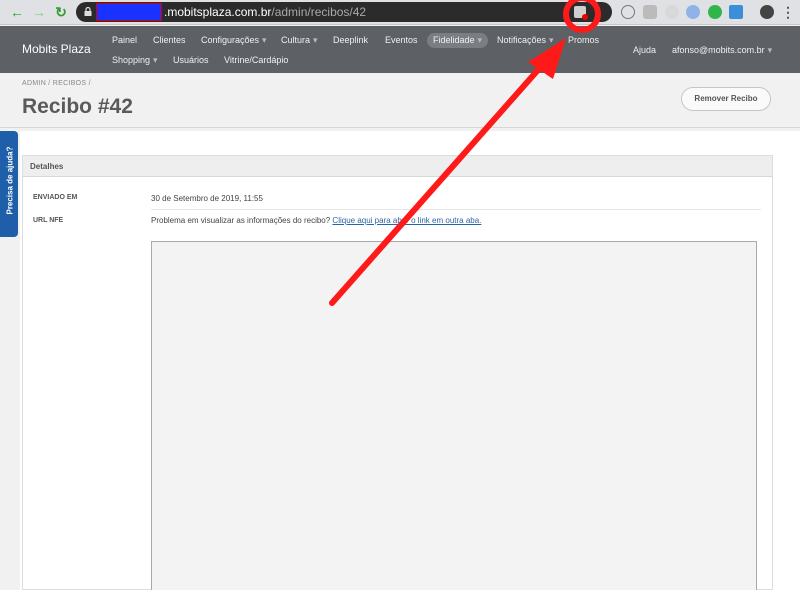  I want to click on lock-icon, so click(88, 11).